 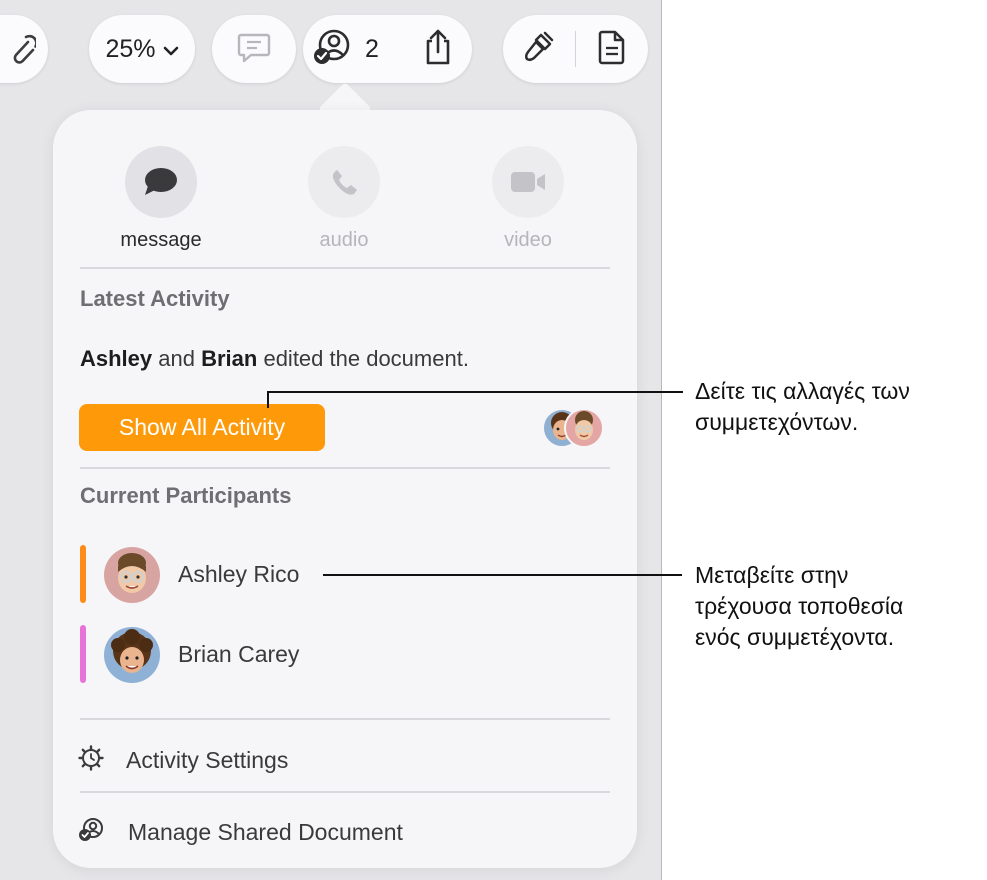 What do you see at coordinates (171, 49) in the screenshot?
I see `chevron-down-icon` at bounding box center [171, 49].